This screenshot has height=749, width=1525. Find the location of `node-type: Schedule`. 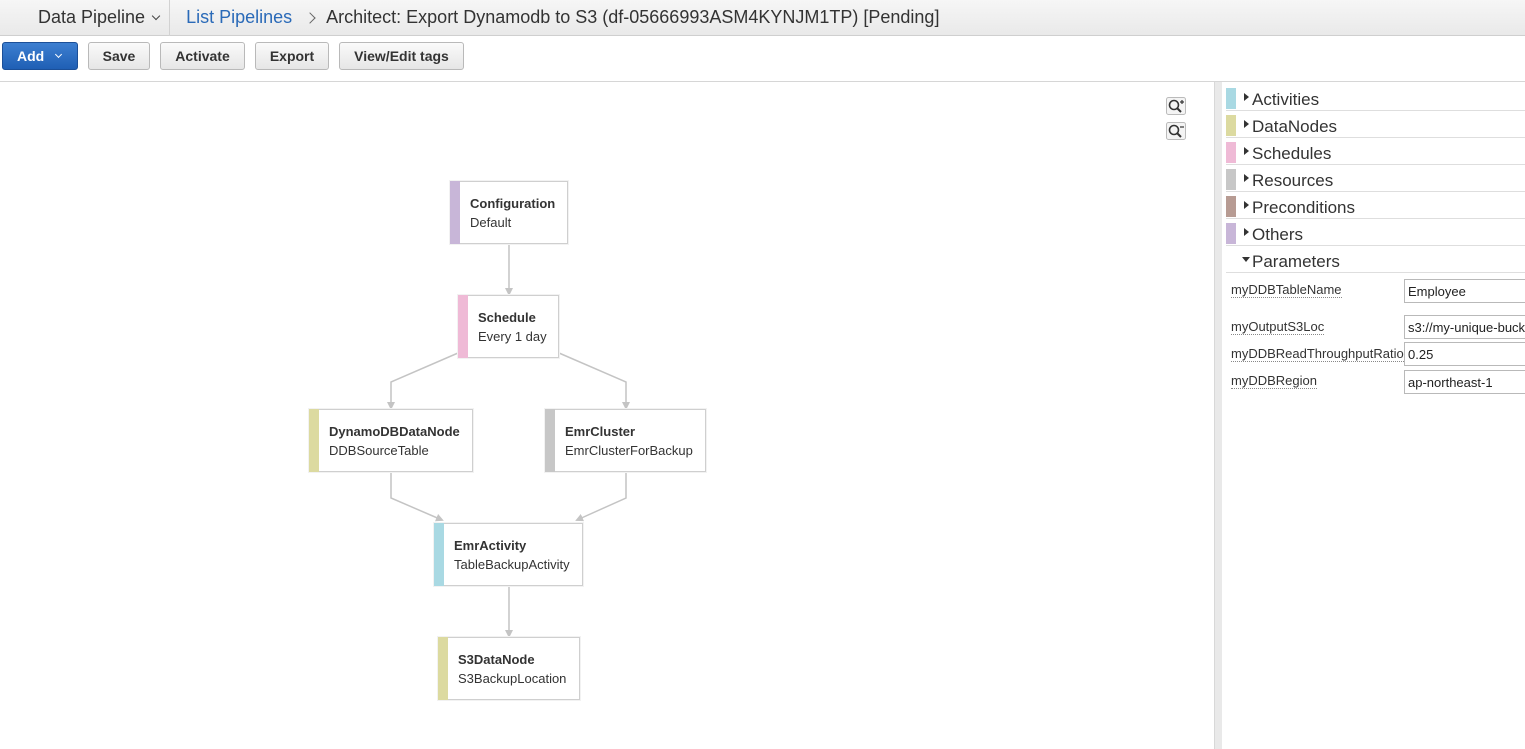

node-type: Schedule is located at coordinates (507, 317).